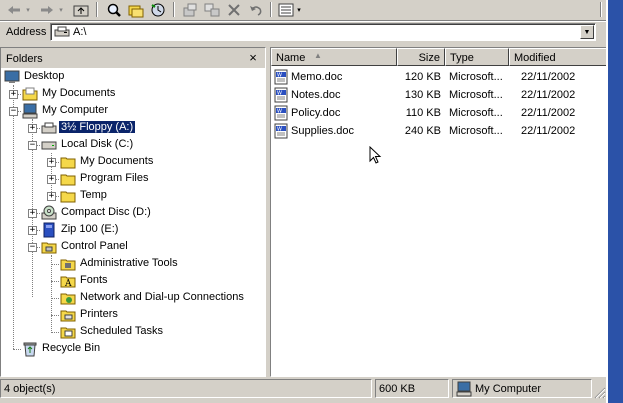 The image size is (623, 403). What do you see at coordinates (316, 113) in the screenshot?
I see `file-name: Policy.doc` at bounding box center [316, 113].